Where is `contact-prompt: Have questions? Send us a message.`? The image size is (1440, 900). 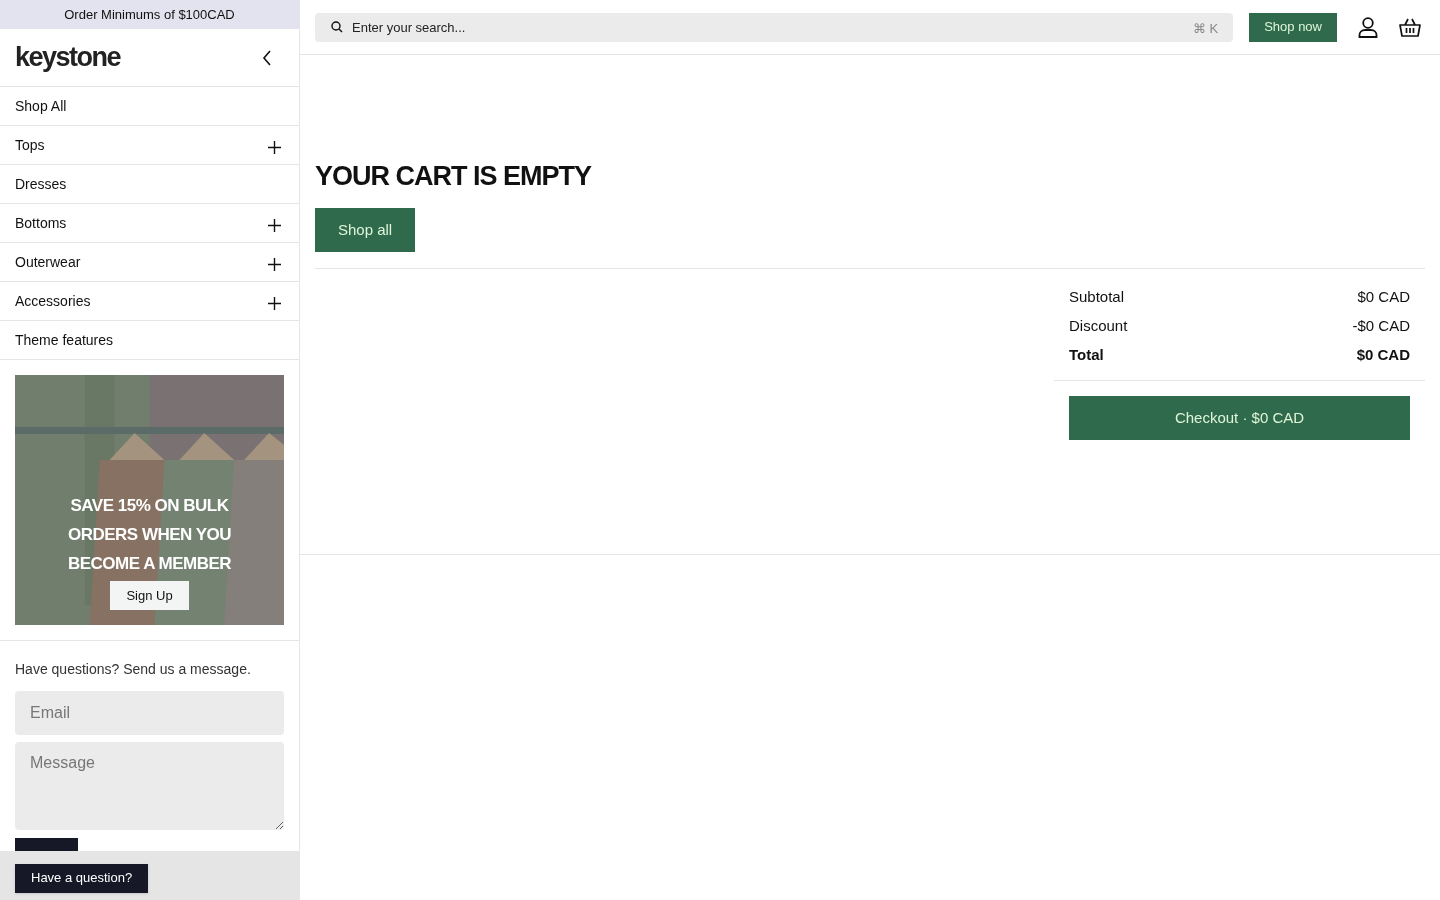 contact-prompt: Have questions? Send us a message. is located at coordinates (133, 669).